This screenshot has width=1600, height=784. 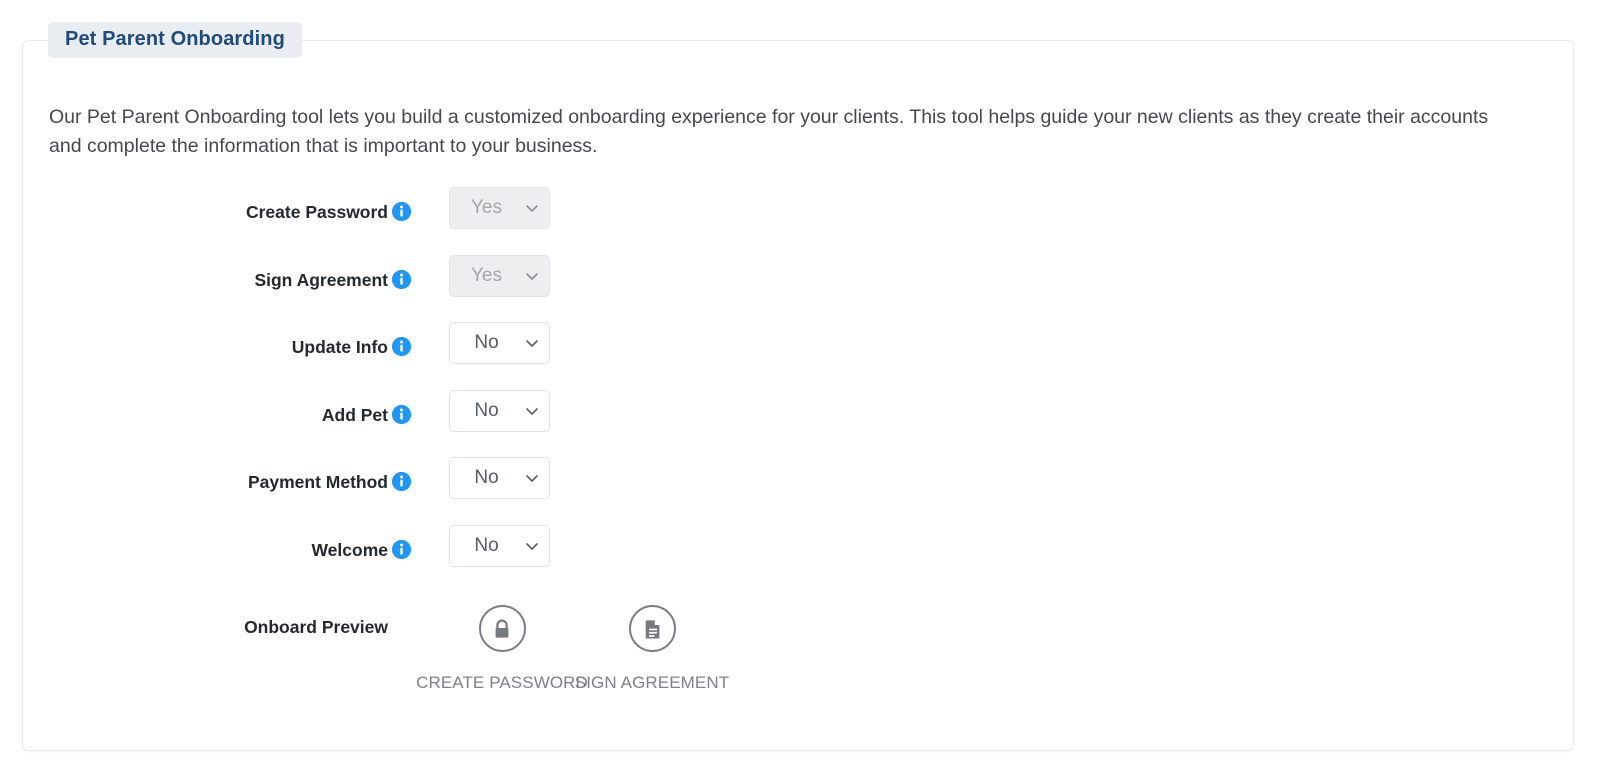 I want to click on label-welcome: Welcome, so click(x=205, y=550).